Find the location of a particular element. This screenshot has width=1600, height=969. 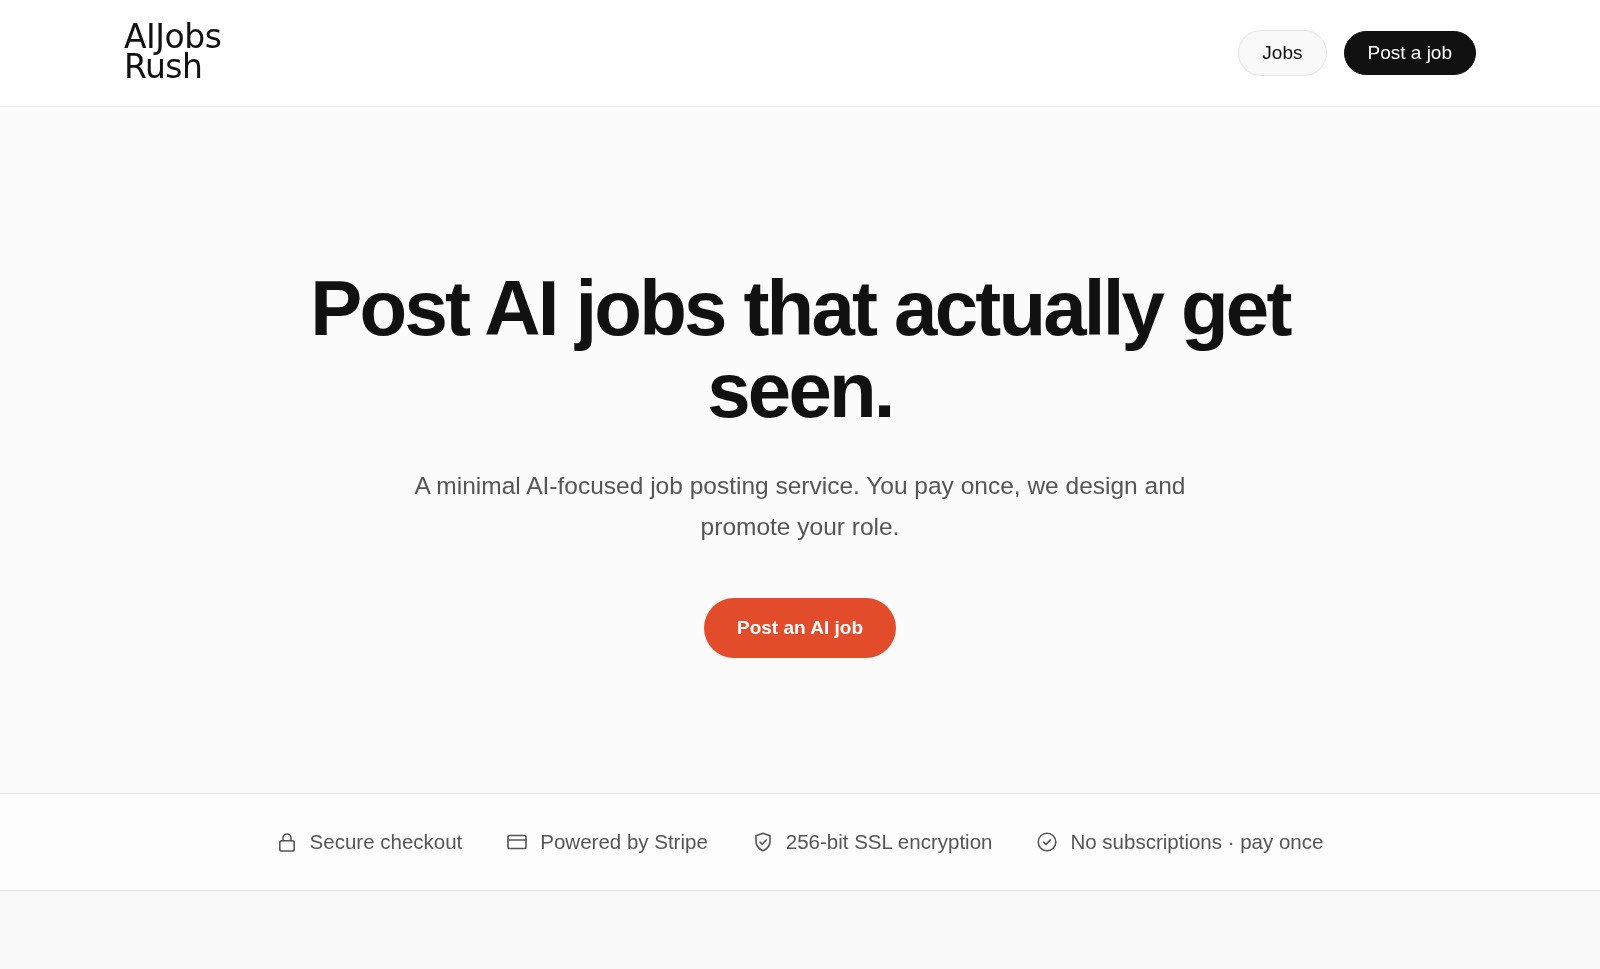

post-job-button: Post a job is located at coordinates (1409, 53).